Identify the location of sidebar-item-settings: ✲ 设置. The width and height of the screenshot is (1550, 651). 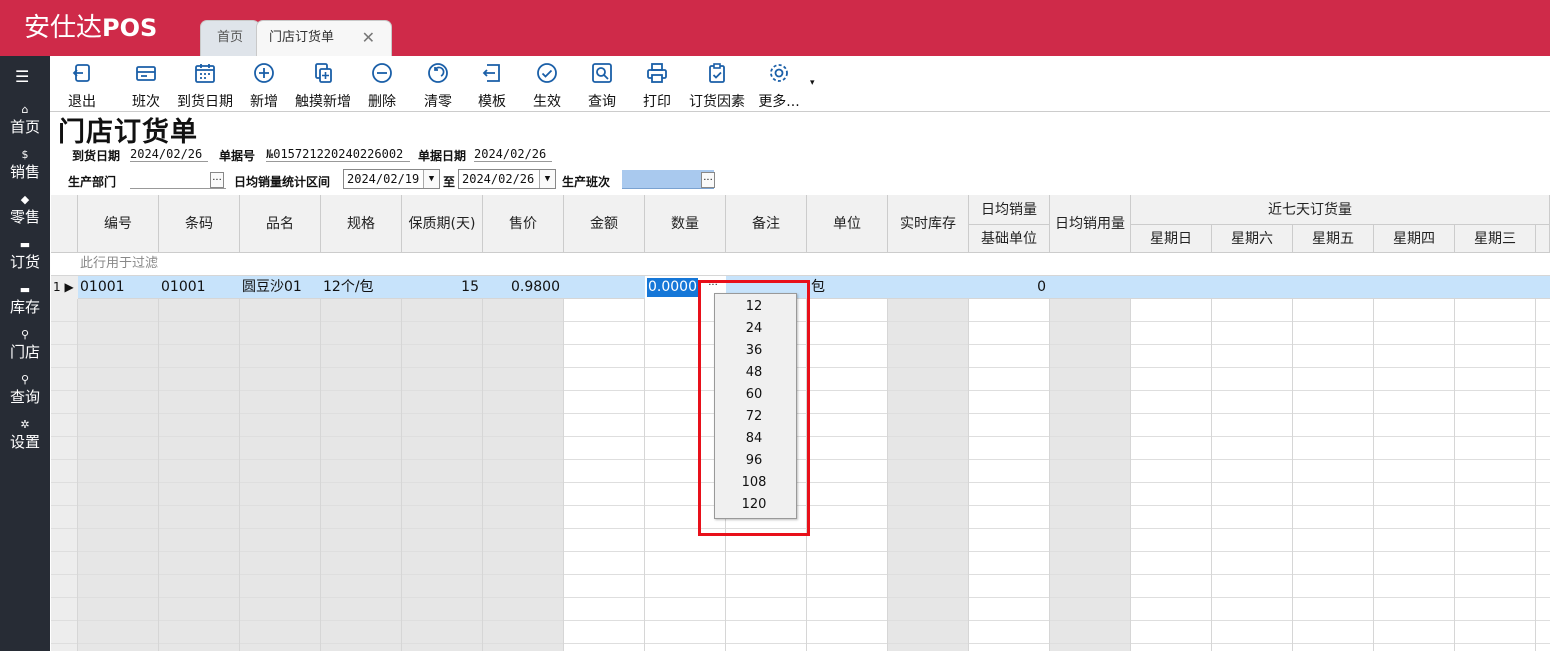
(25, 435).